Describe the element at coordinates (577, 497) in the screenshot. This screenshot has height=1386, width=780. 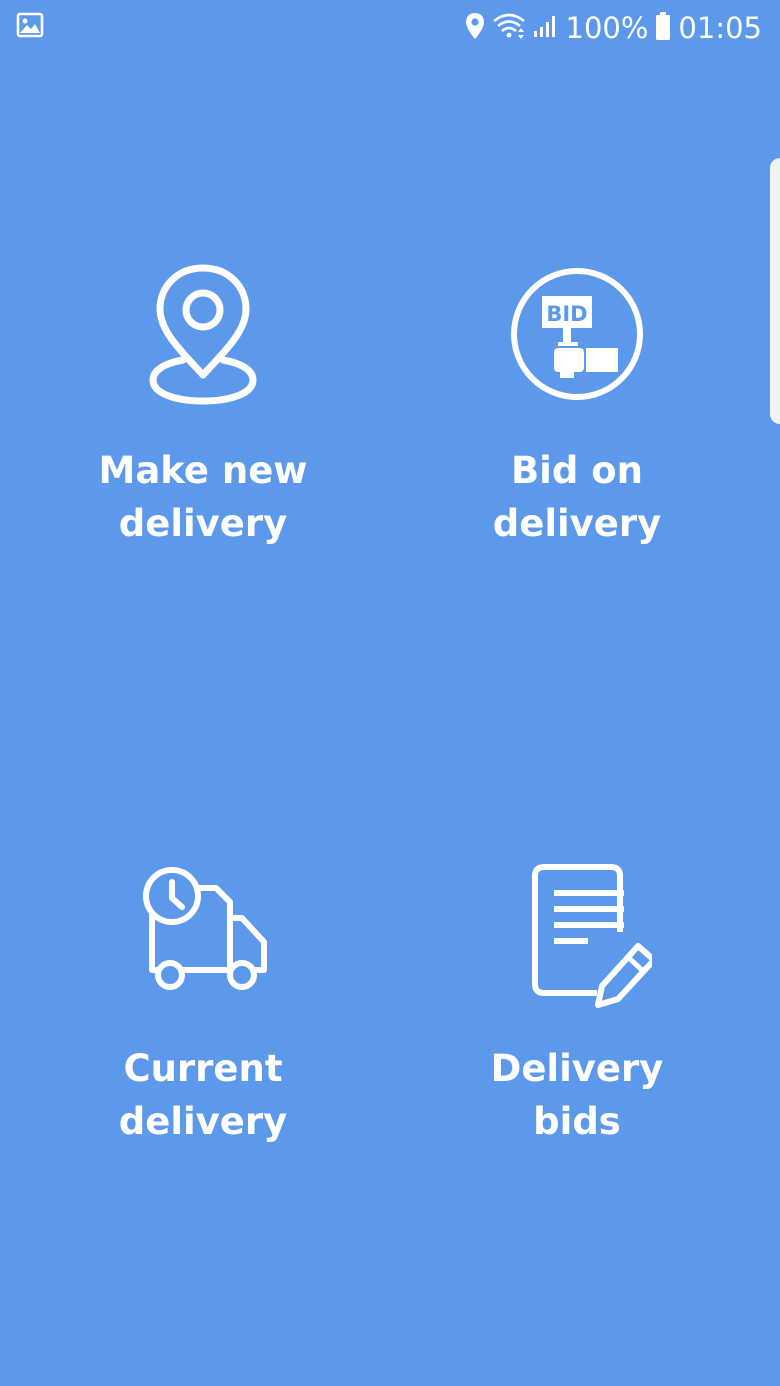
I see `bid-on-delivery-label: Bid on delivery` at that location.